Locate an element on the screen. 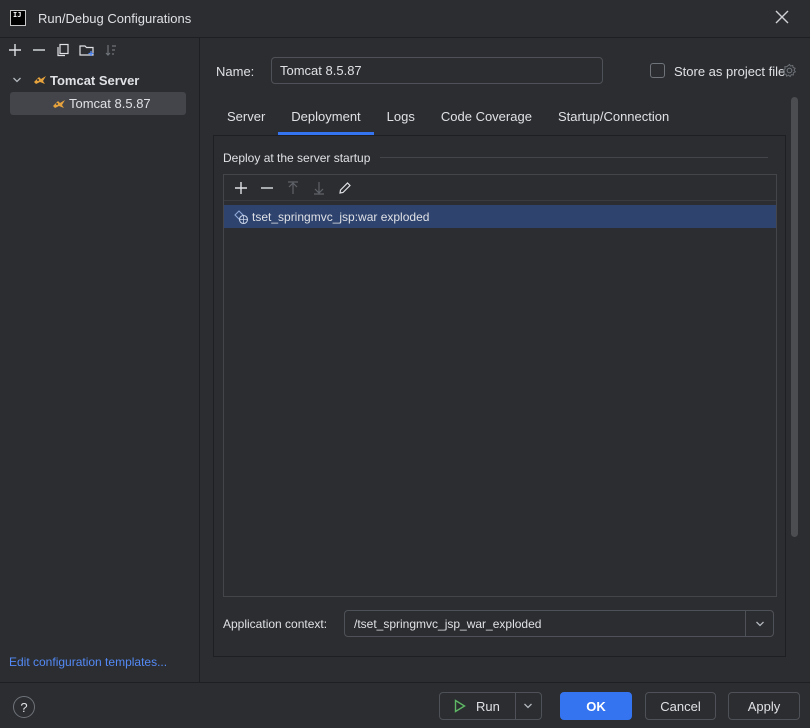  run-button-group: Run is located at coordinates (490, 706).